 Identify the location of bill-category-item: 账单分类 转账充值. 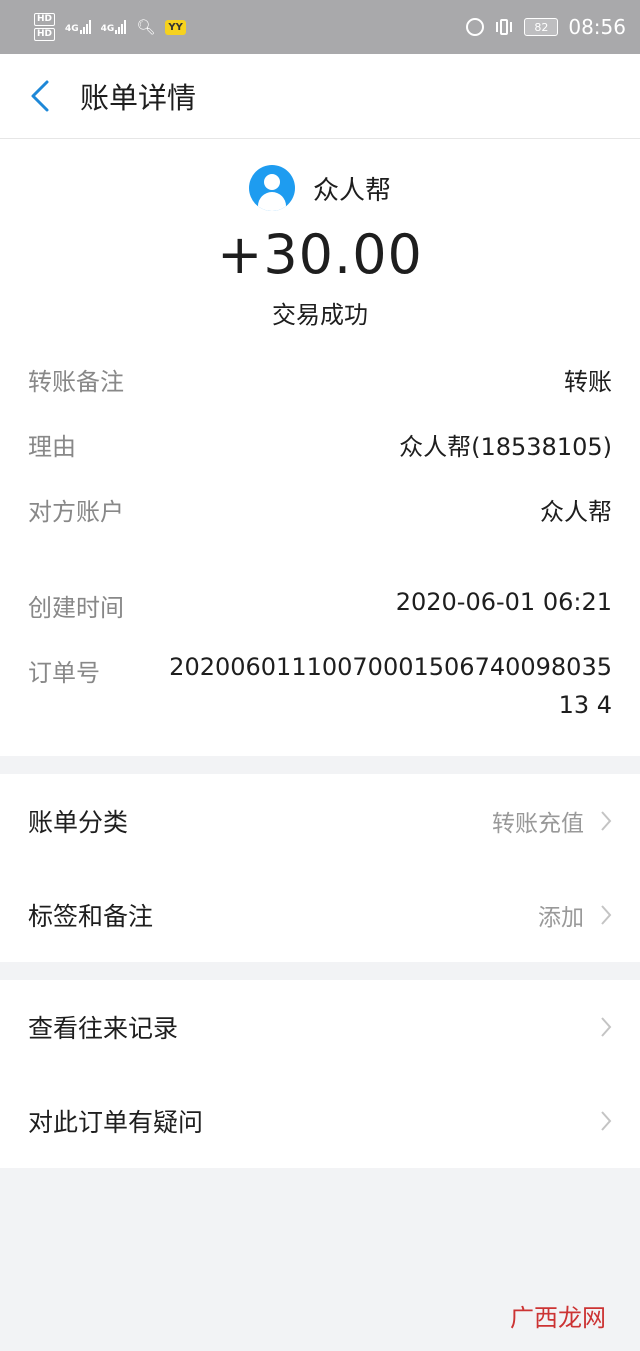
(320, 821).